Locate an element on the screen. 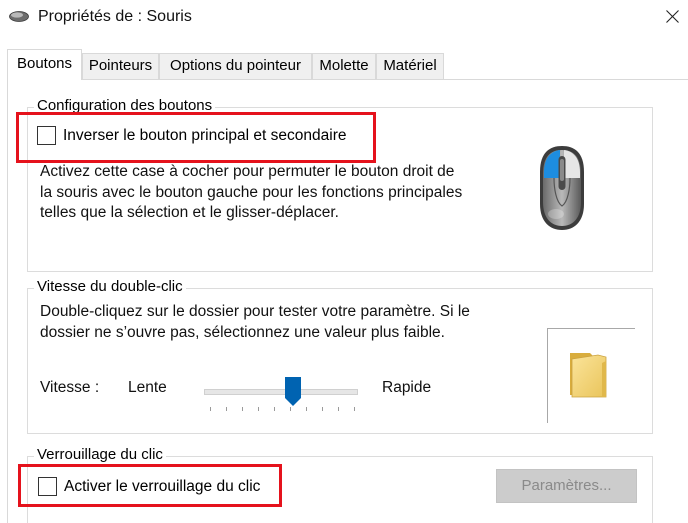  window-title: Propriétés de : Souris is located at coordinates (115, 16).